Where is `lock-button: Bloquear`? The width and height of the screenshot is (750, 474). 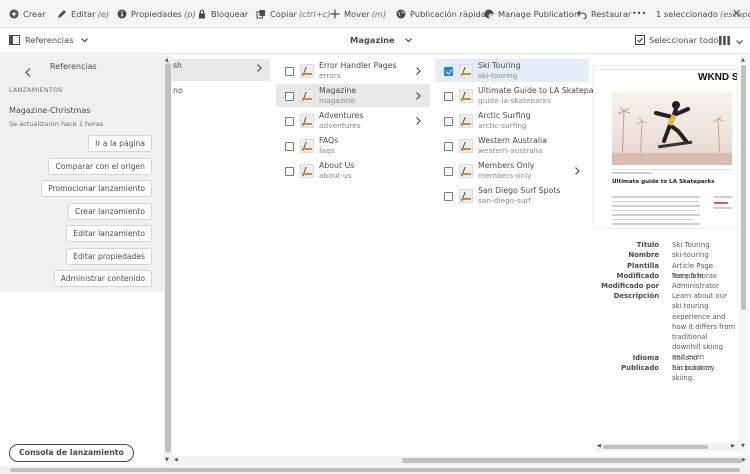
lock-button: Bloquear is located at coordinates (222, 14).